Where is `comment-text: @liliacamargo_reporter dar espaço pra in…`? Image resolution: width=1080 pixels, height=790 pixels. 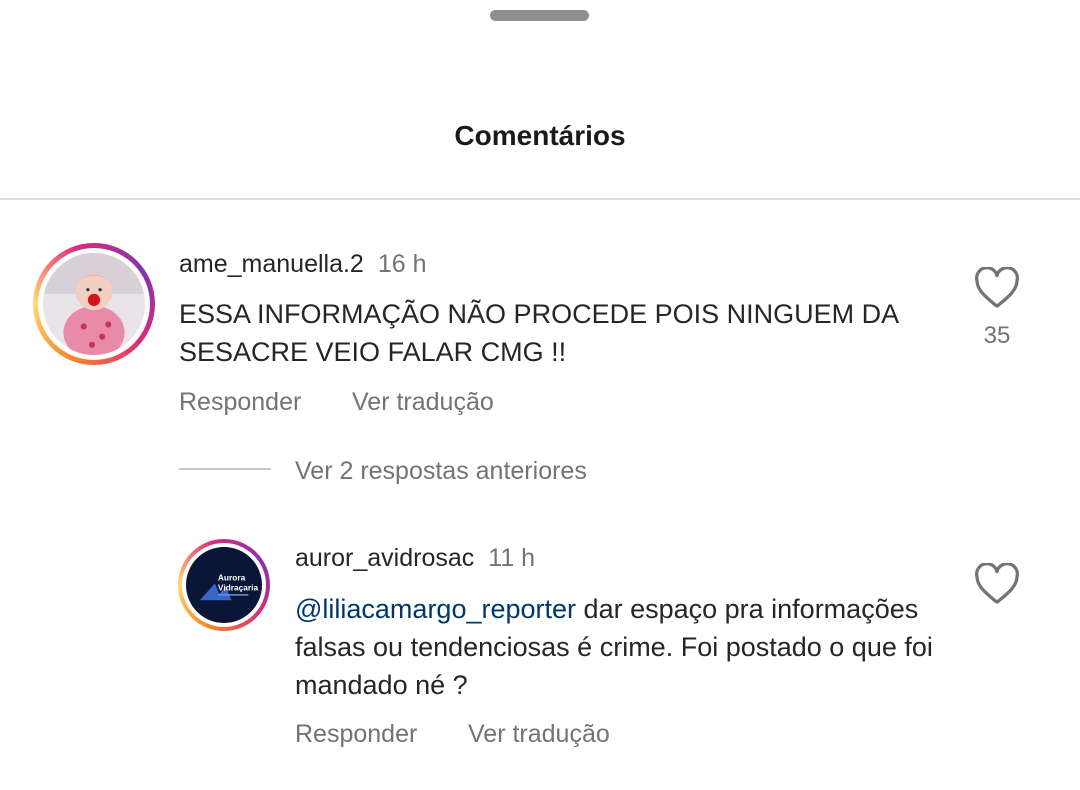 comment-text: @liliacamargo_reporter dar espaço pra in… is located at coordinates (615, 647).